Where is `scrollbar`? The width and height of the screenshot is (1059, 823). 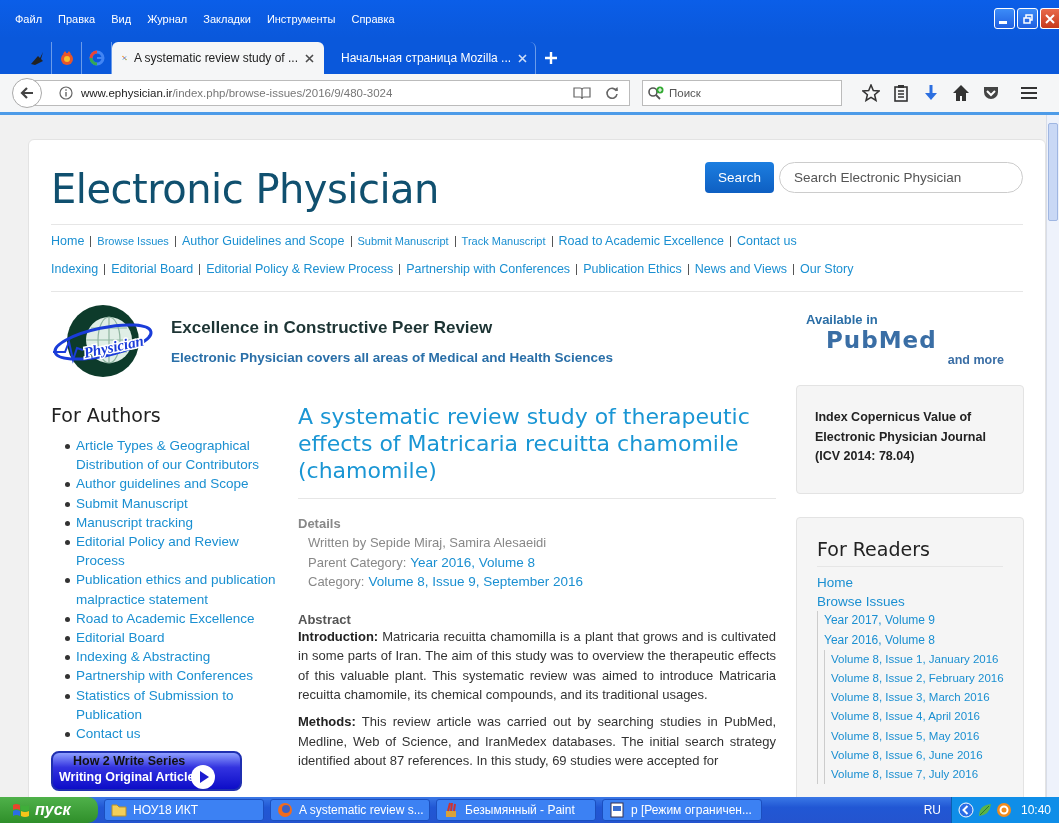
scrollbar is located at coordinates (1052, 456).